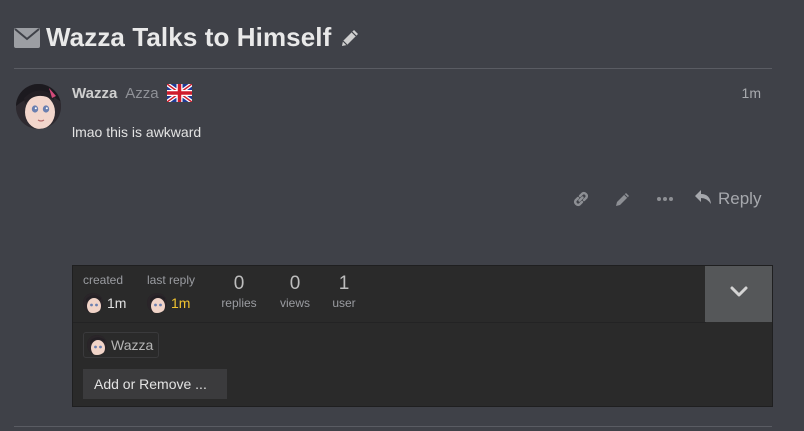 The height and width of the screenshot is (431, 804). What do you see at coordinates (294, 303) in the screenshot?
I see `views-label: views` at bounding box center [294, 303].